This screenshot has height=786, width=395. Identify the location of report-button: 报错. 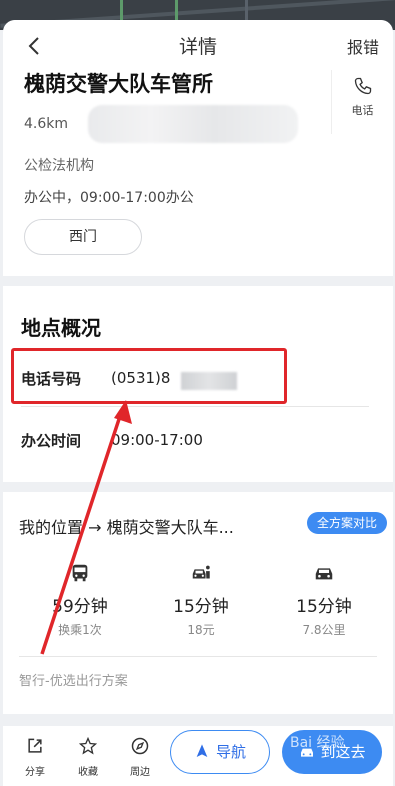
(363, 46).